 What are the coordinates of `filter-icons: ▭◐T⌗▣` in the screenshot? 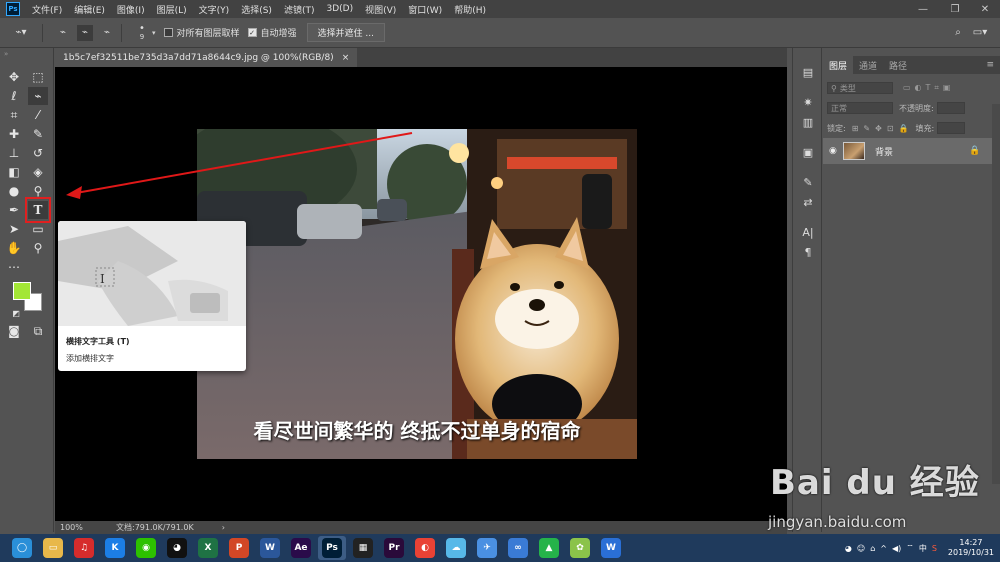 It's located at (929, 88).